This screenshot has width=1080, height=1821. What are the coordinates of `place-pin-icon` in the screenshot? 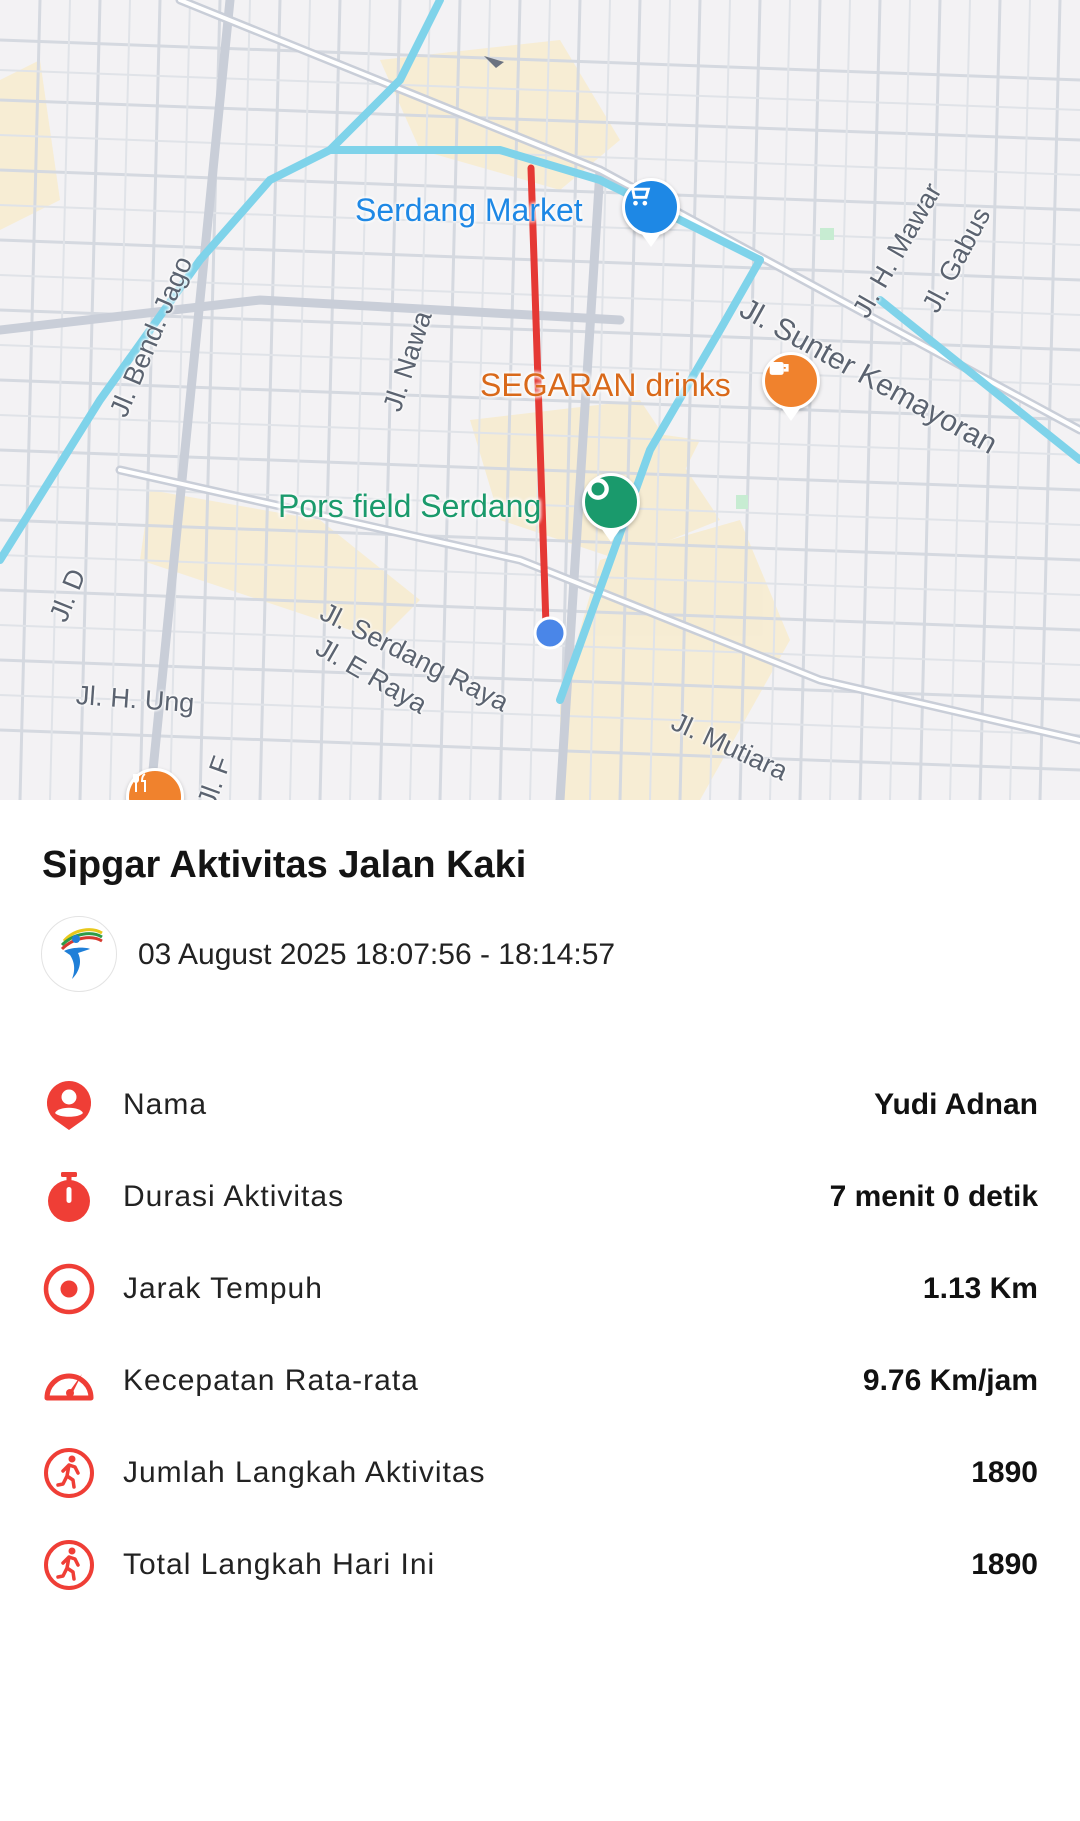 It's located at (611, 507).